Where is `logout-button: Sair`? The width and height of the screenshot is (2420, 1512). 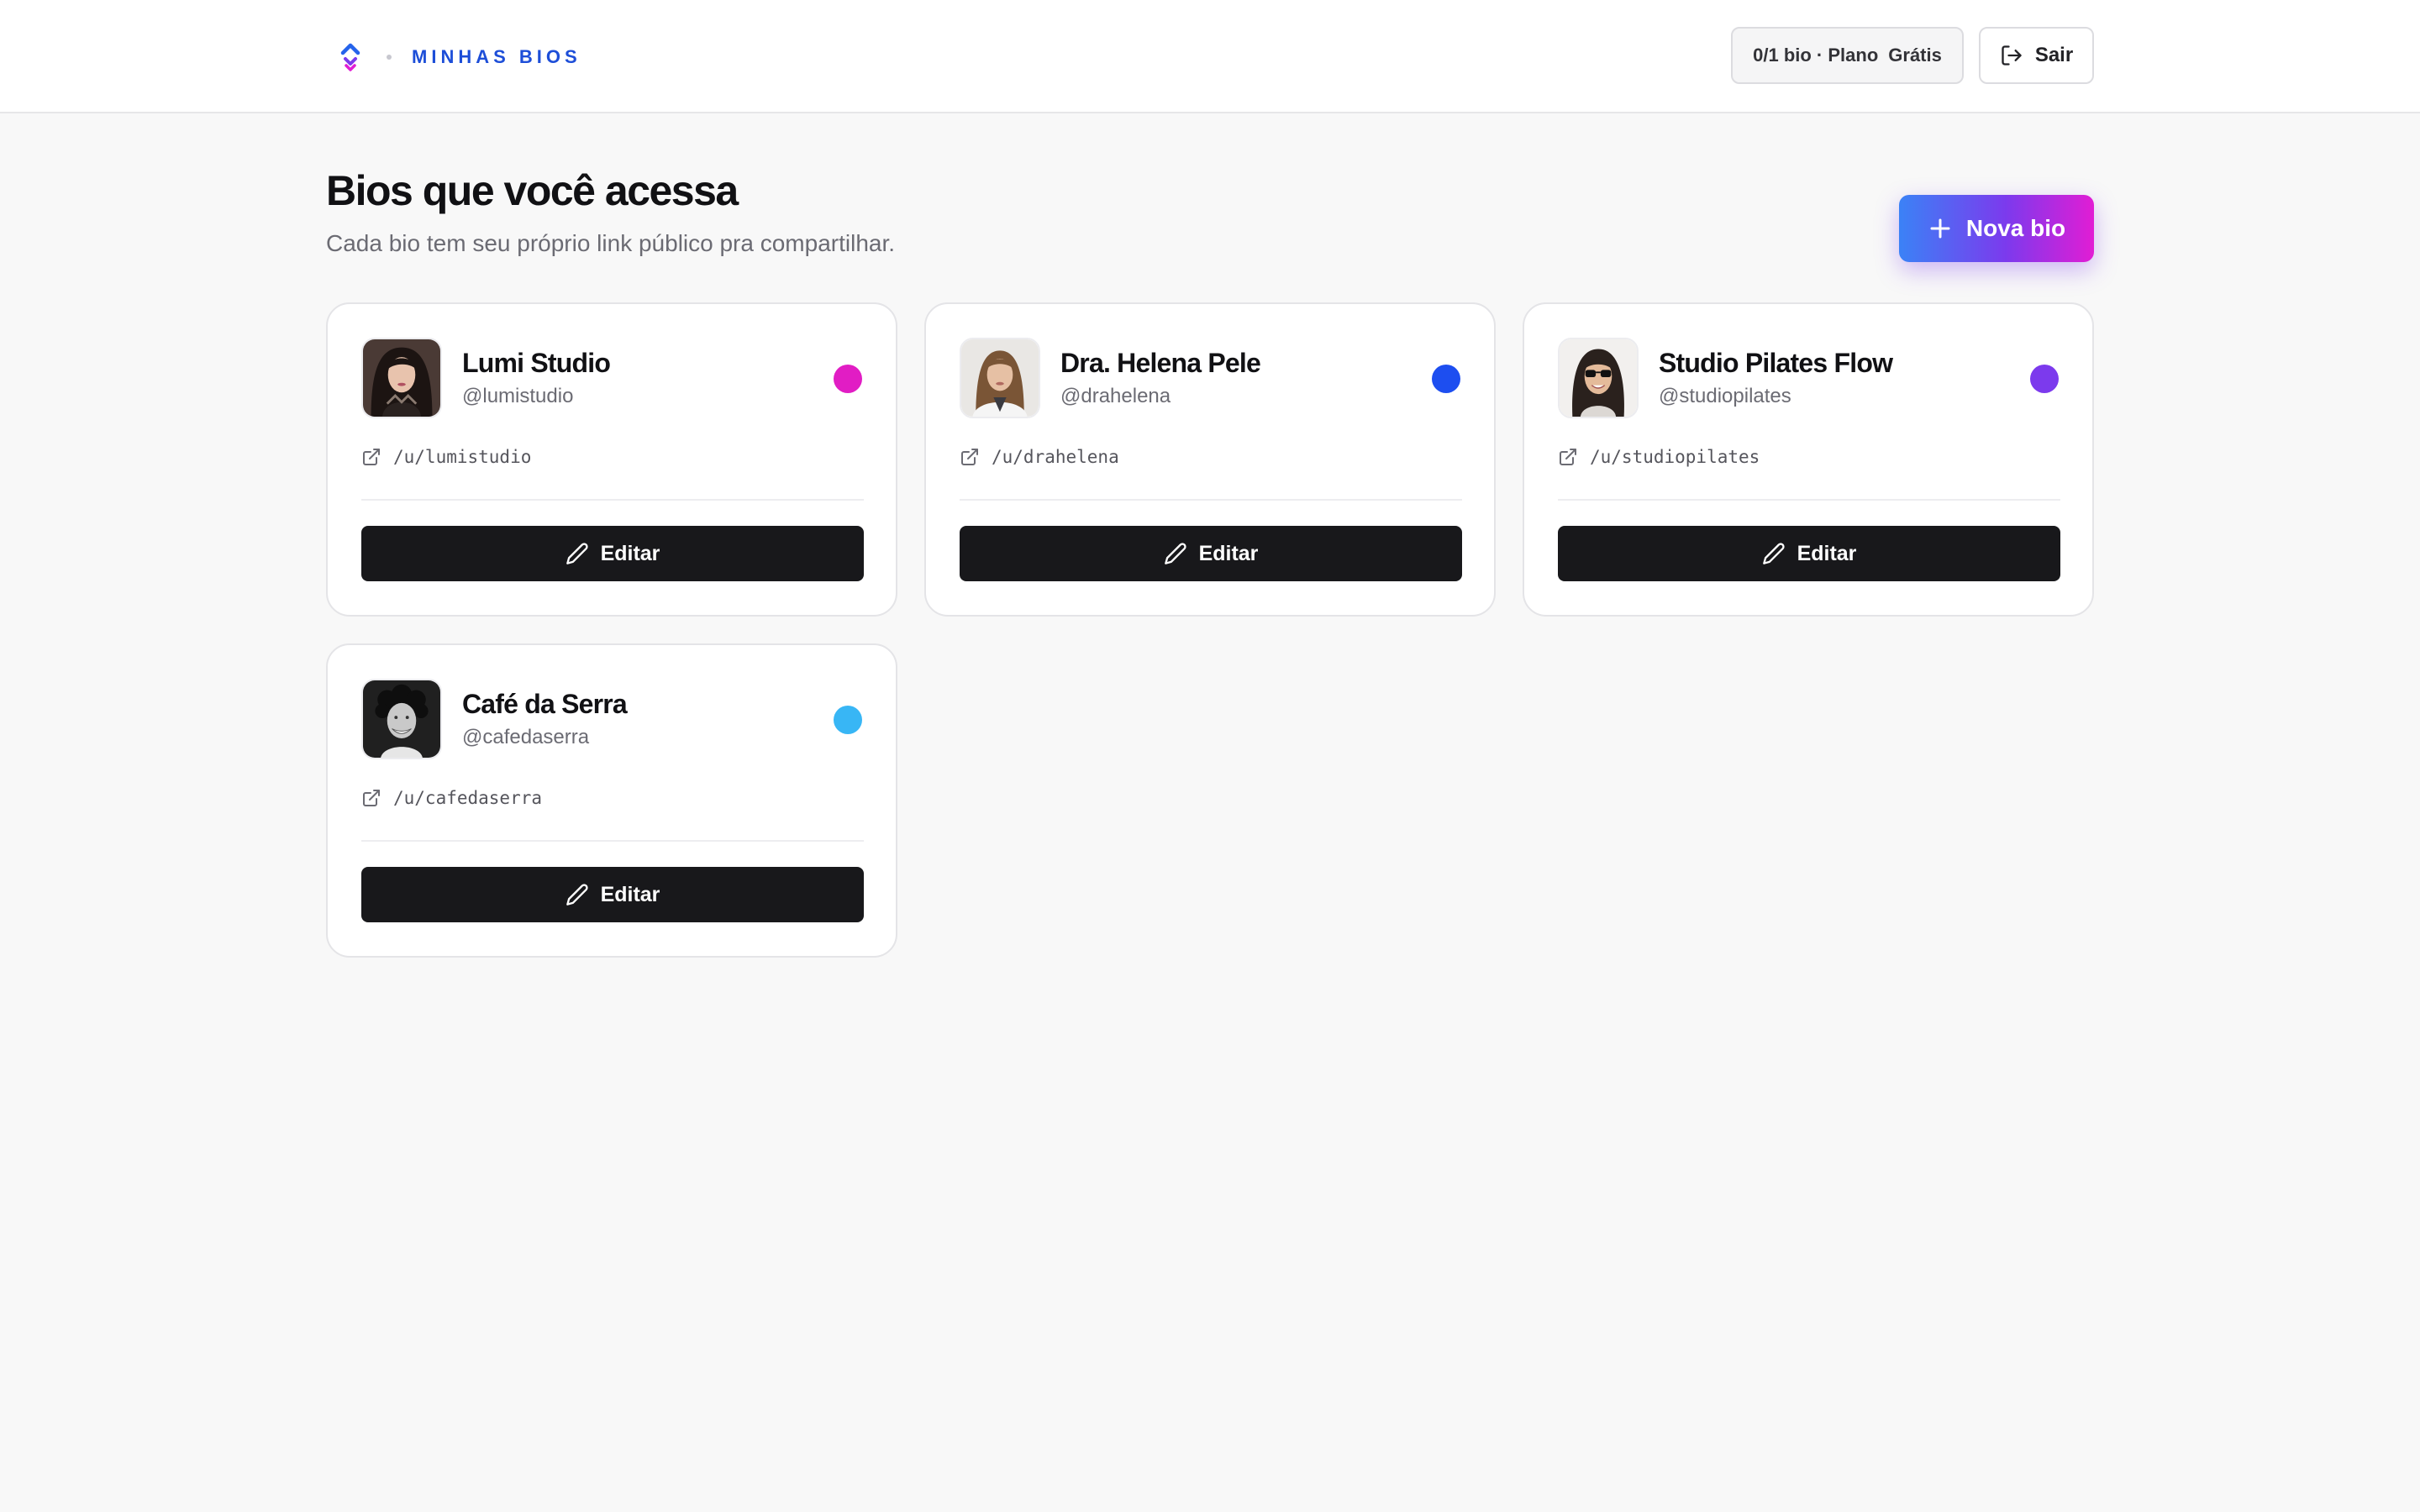
logout-button: Sair is located at coordinates (2037, 55).